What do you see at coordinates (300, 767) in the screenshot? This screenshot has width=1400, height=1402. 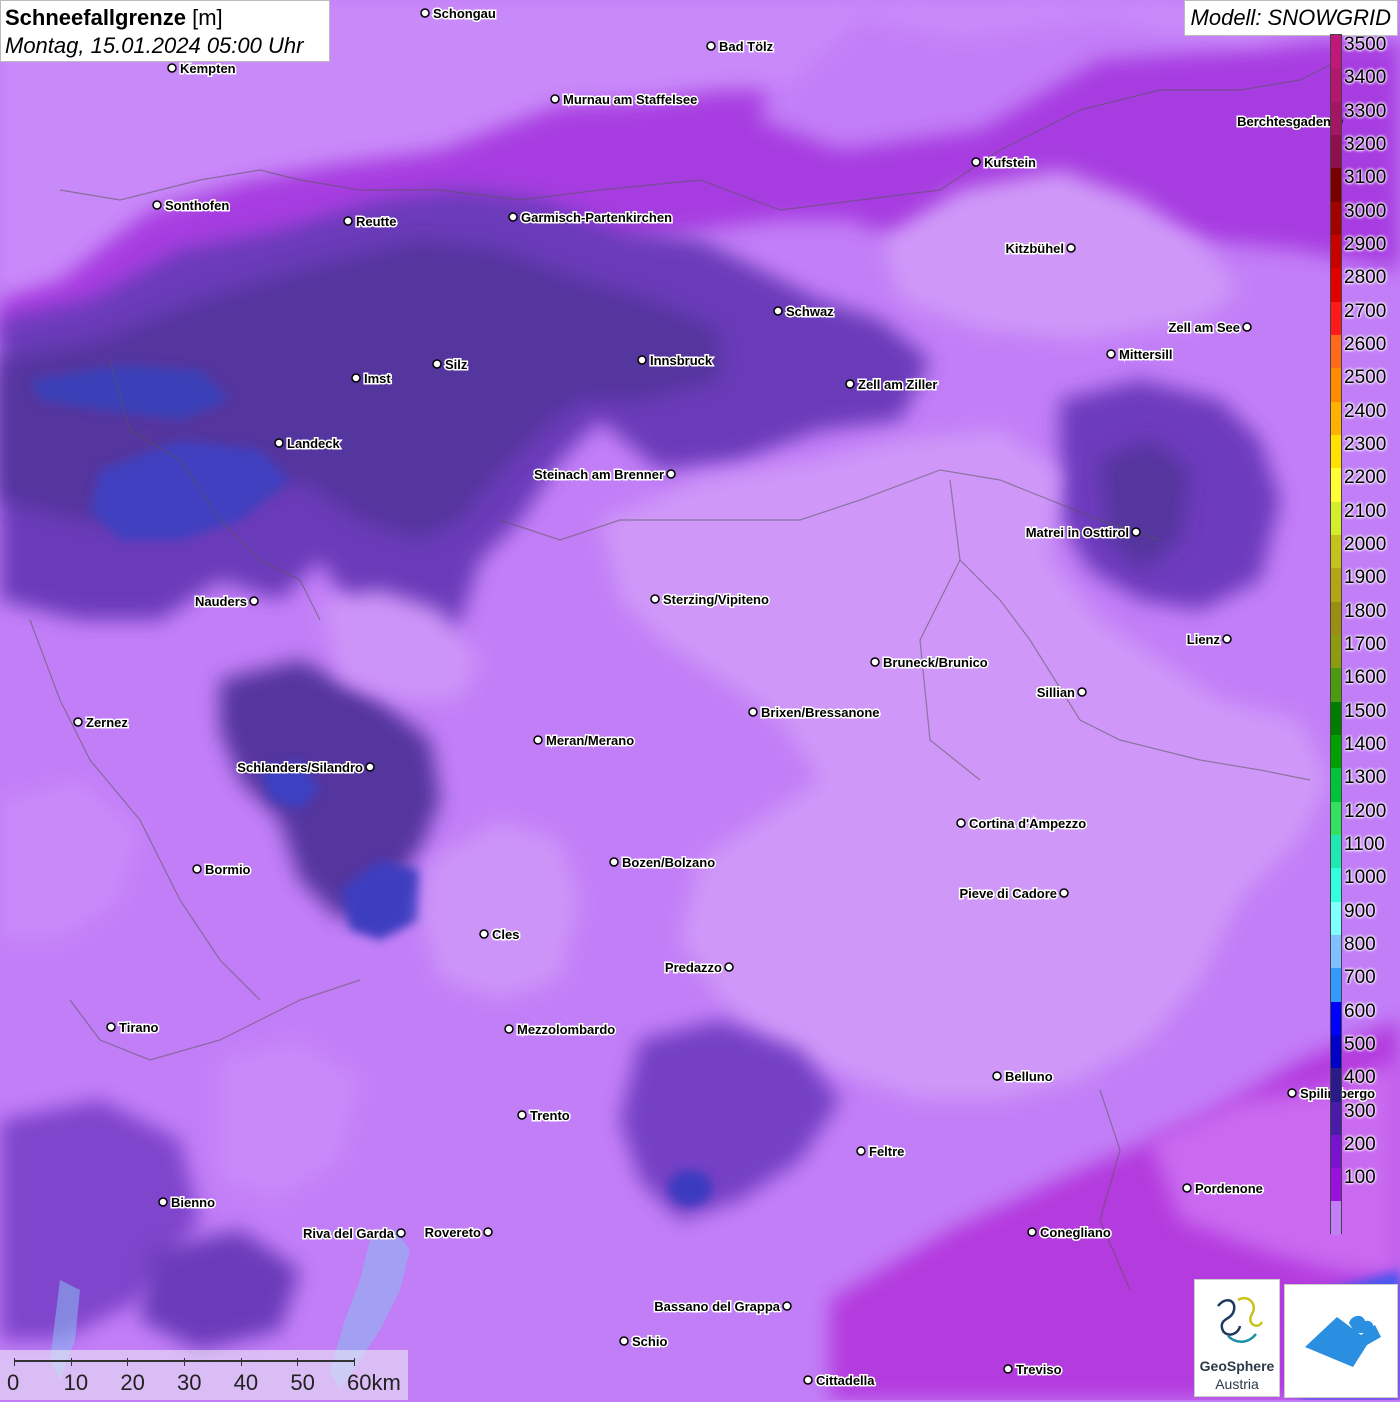 I see `city-label: Schlanders/Silandro` at bounding box center [300, 767].